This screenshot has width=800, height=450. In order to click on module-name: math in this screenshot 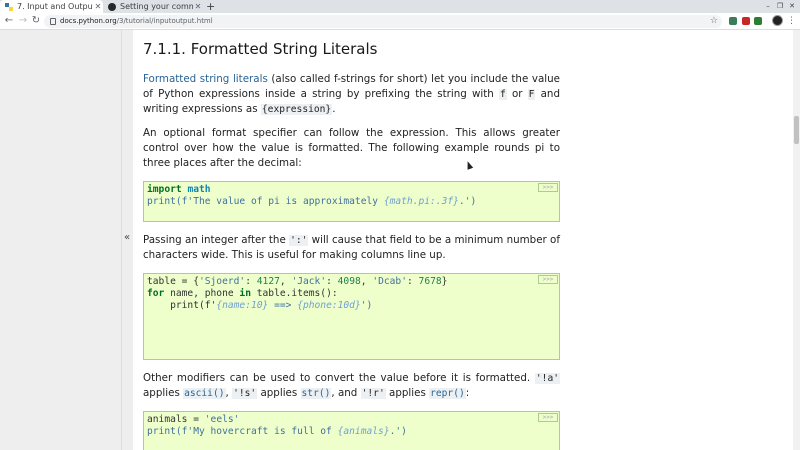, I will do `click(199, 189)`.